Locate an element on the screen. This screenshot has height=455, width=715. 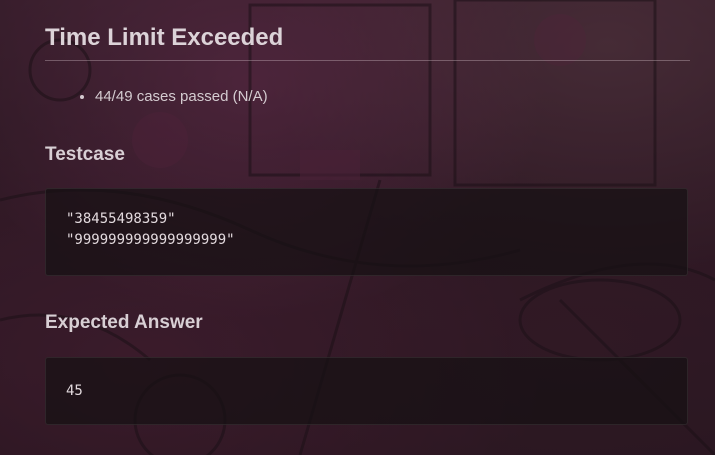
expected-answer-box: 45 is located at coordinates (366, 391).